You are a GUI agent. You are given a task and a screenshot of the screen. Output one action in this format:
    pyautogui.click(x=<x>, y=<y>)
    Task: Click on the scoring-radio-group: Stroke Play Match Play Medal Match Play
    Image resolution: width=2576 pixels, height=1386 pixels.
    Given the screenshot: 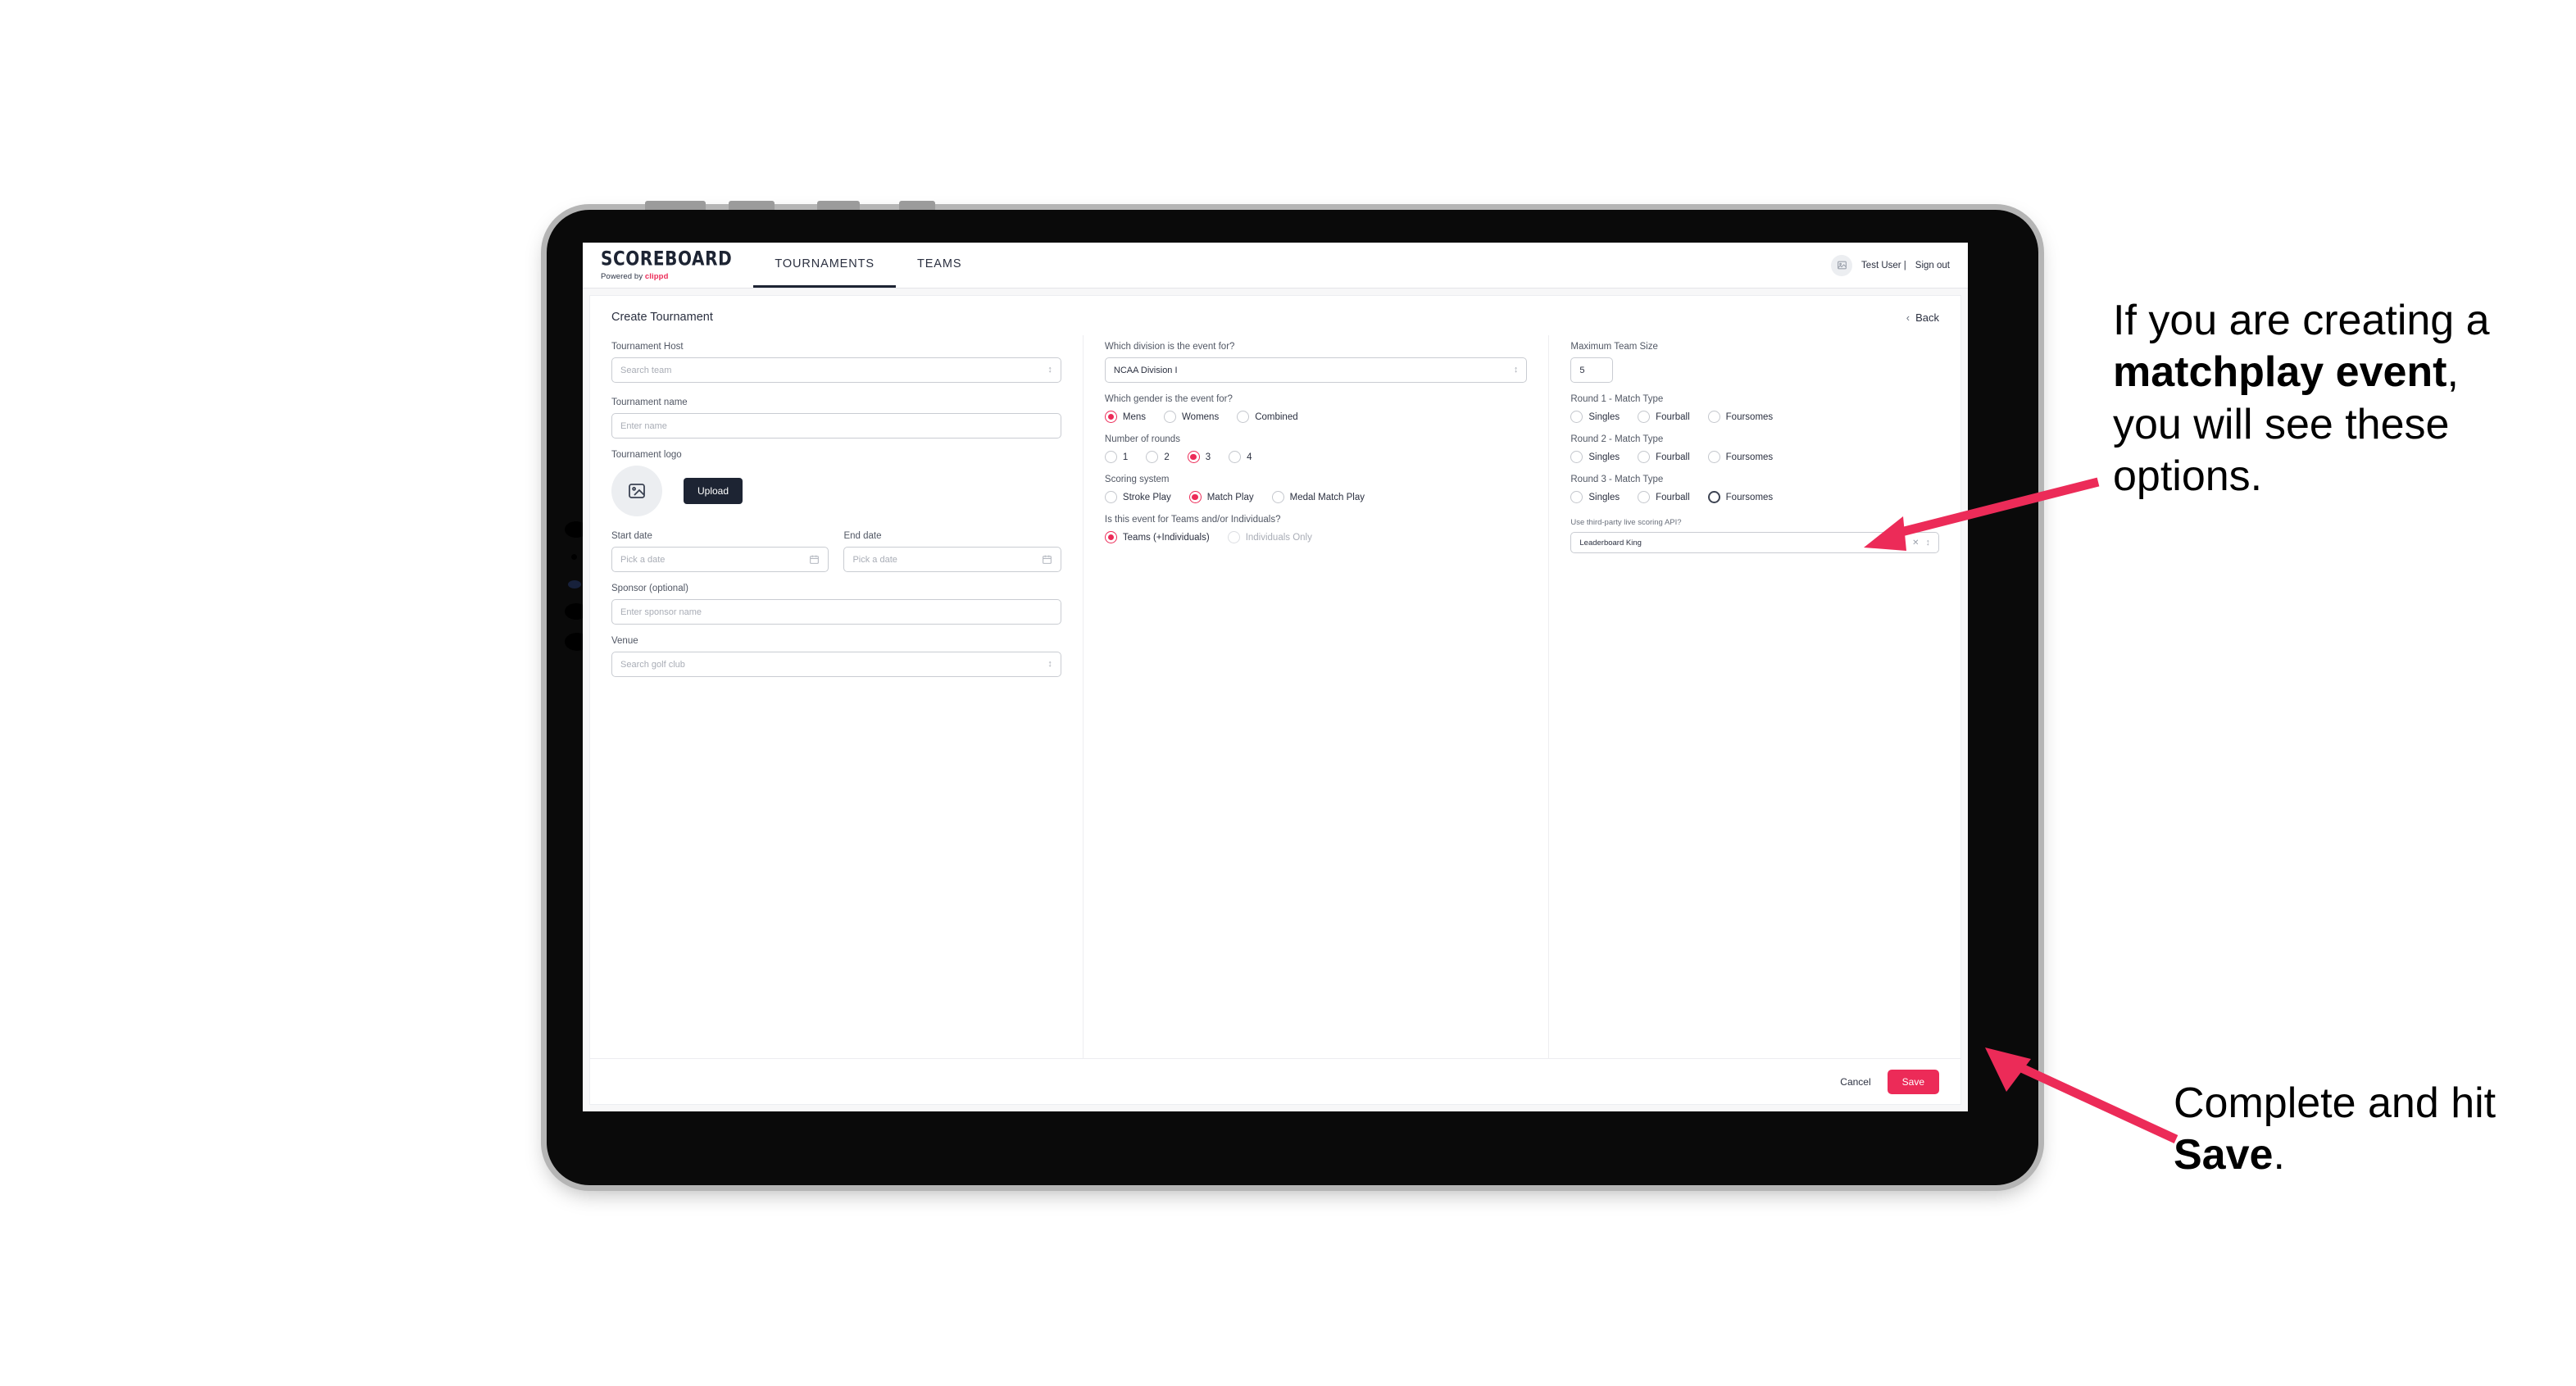 What is the action you would take?
    pyautogui.click(x=1315, y=497)
    